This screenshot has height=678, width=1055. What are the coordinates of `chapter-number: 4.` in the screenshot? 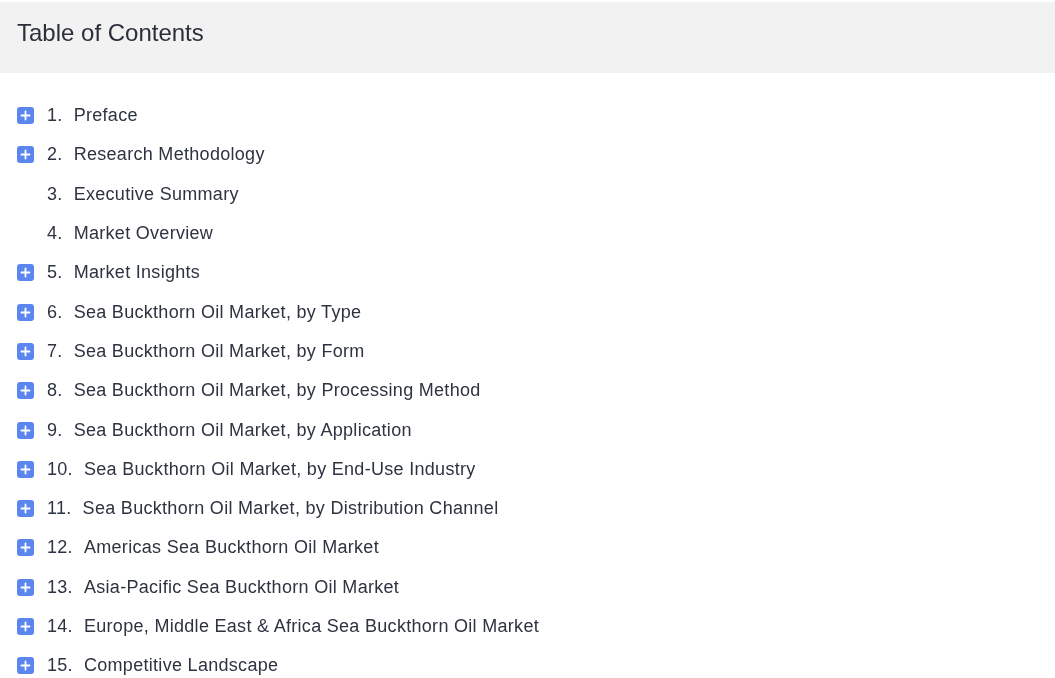 It's located at (55, 234).